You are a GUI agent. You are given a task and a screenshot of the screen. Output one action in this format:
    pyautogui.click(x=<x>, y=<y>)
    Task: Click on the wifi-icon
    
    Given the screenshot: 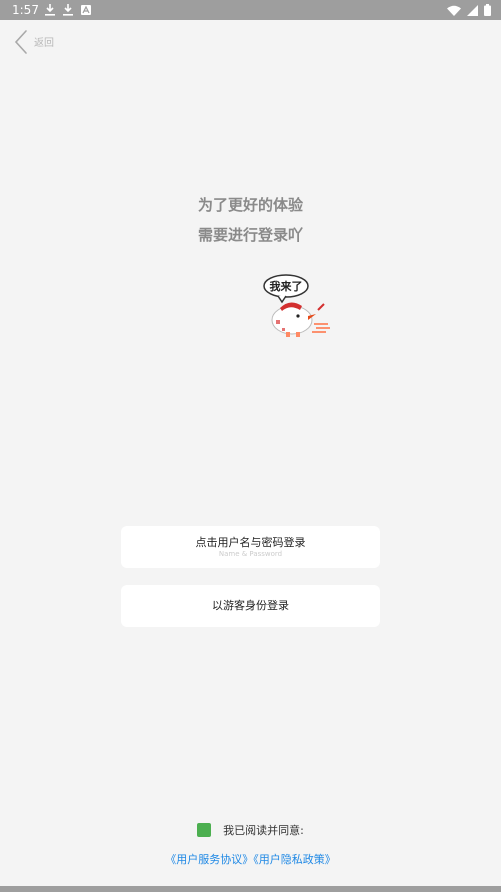 What is the action you would take?
    pyautogui.click(x=454, y=10)
    